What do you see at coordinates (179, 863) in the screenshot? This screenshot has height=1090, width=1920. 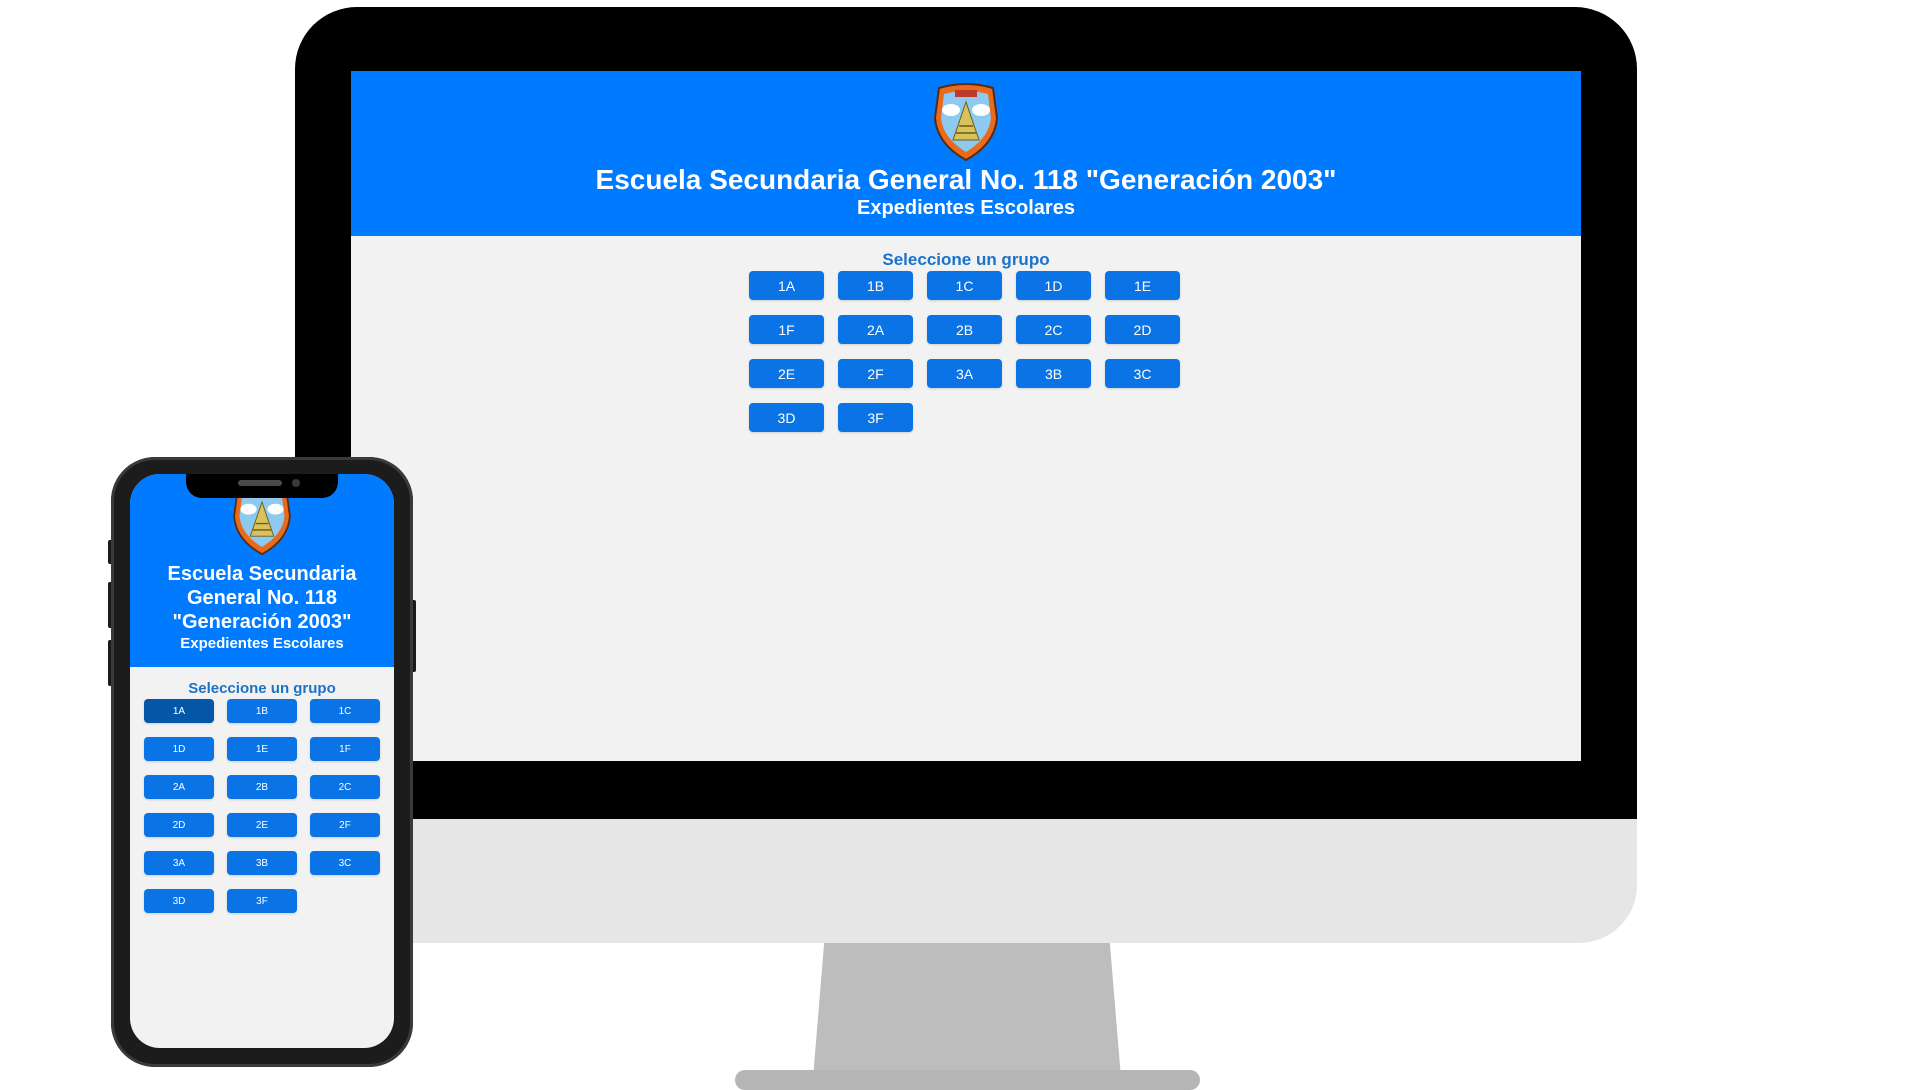 I see `mobile-group-button-3a: 3A` at bounding box center [179, 863].